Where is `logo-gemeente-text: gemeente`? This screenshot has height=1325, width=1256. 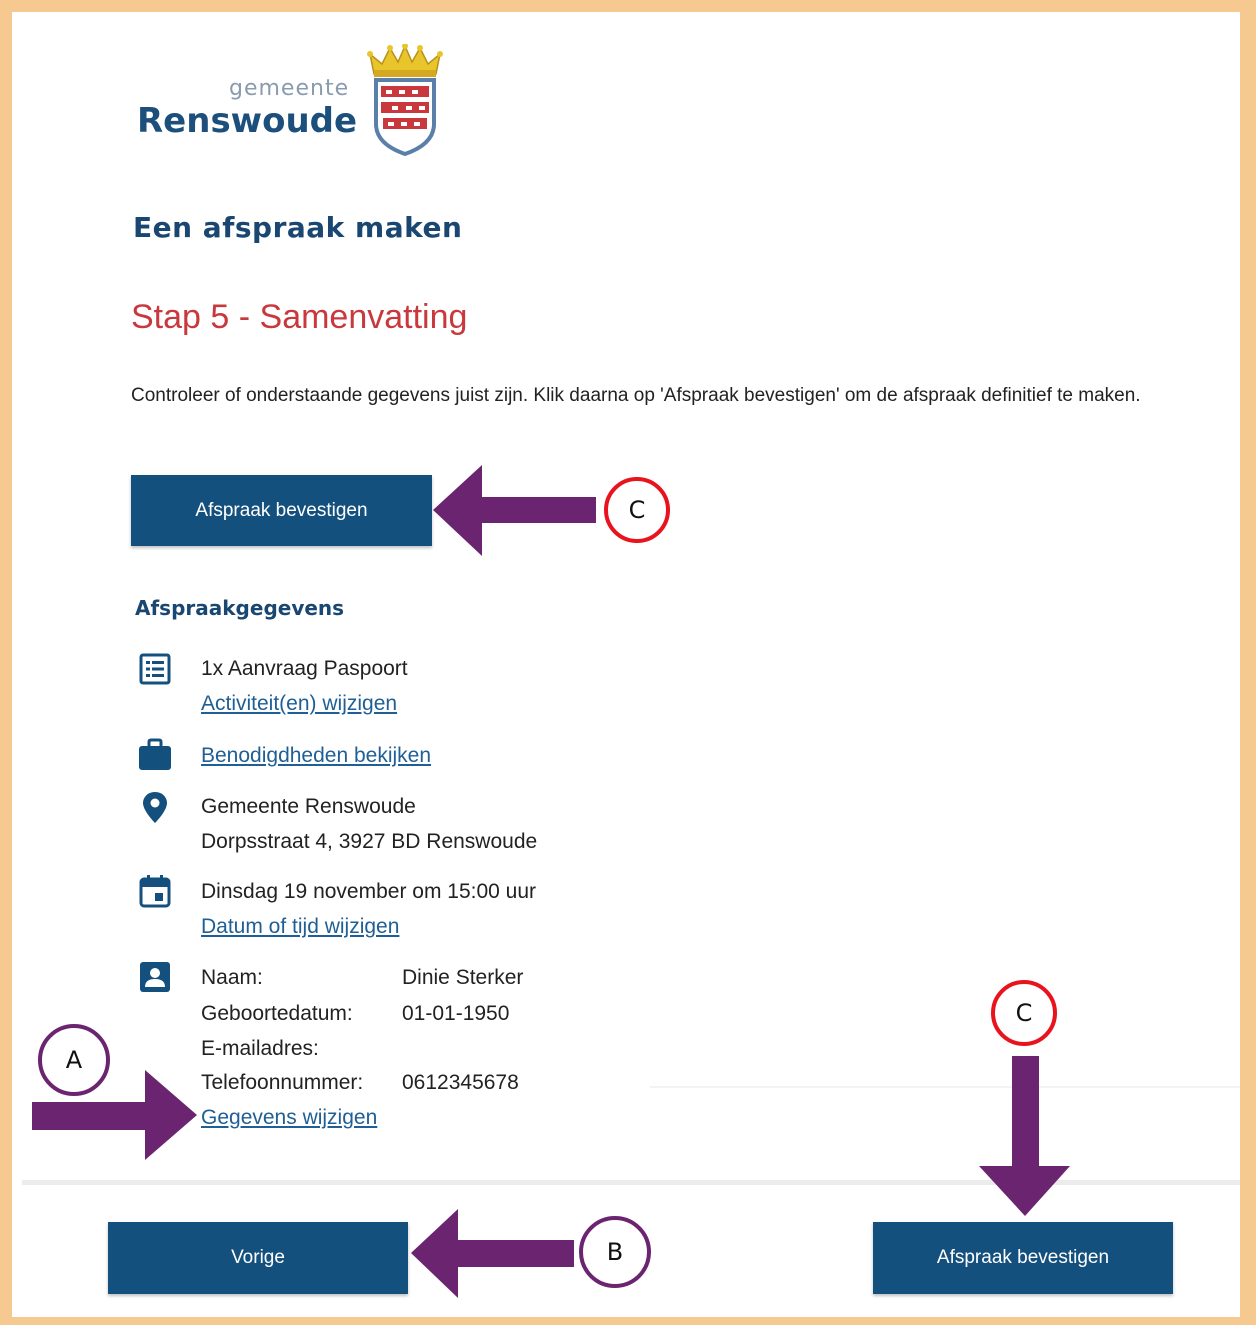 logo-gemeente-text: gemeente is located at coordinates (289, 88).